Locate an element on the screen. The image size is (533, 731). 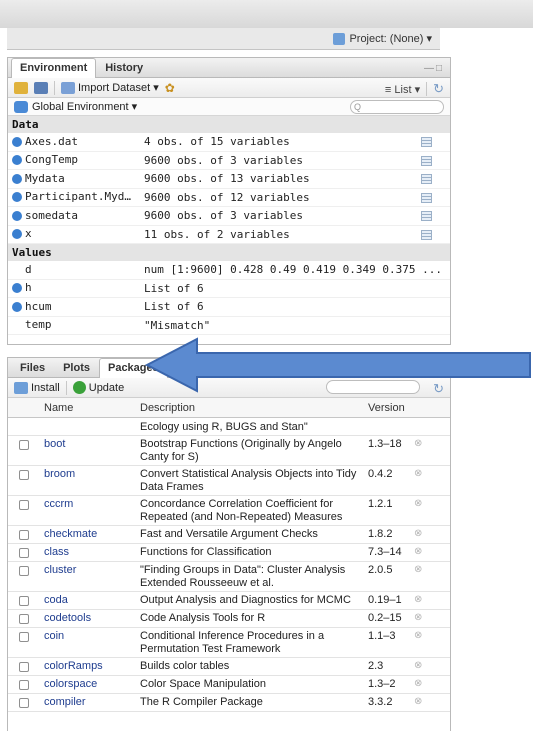
variable-value: 9600 obs. of 12 variables is located at coordinates (227, 197).